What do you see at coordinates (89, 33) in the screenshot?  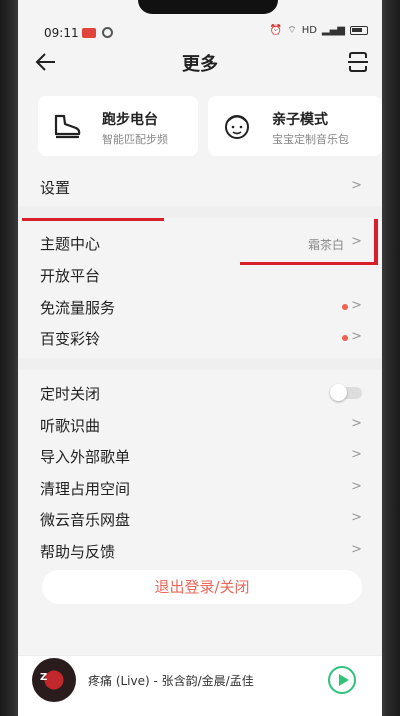 I see `notification-icon` at bounding box center [89, 33].